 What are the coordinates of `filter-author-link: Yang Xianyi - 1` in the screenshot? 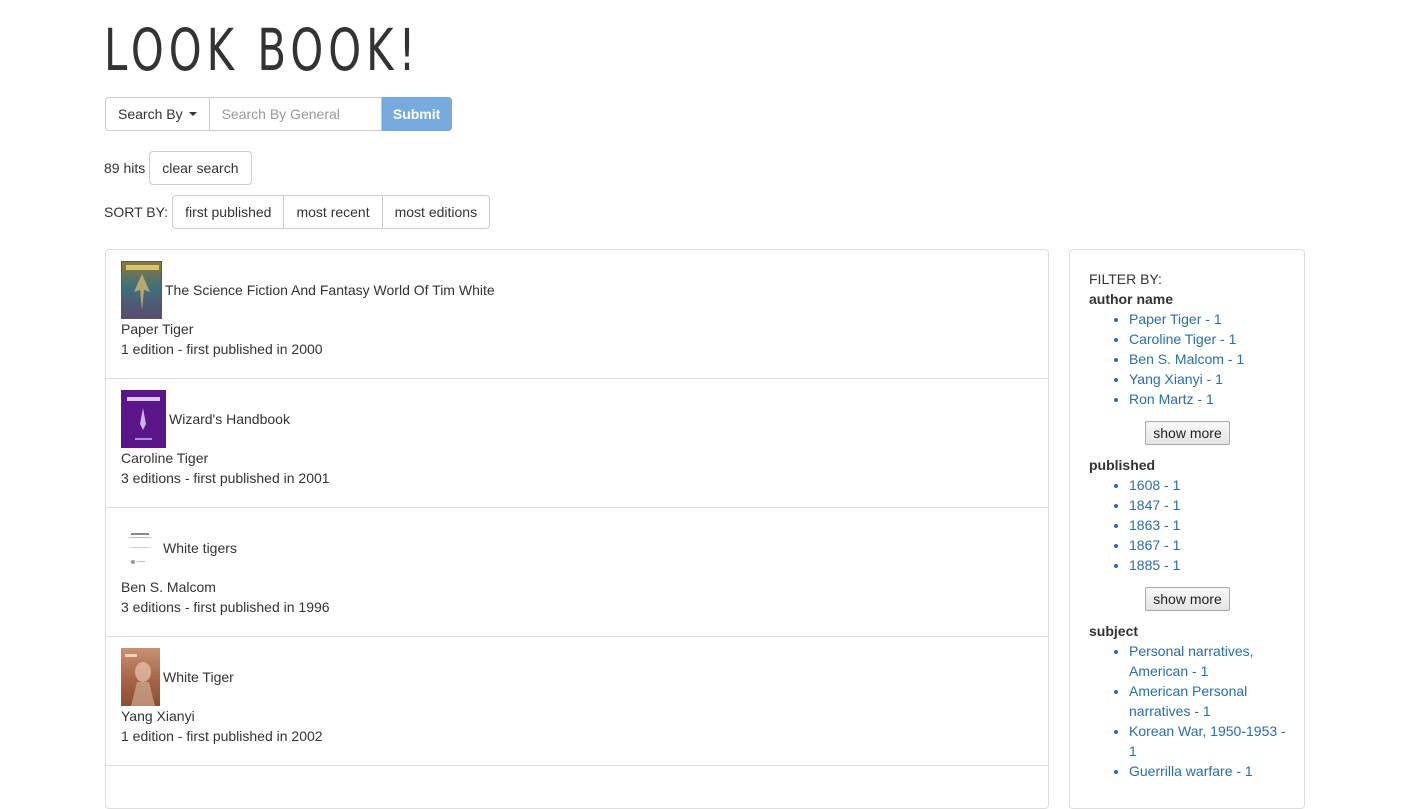 It's located at (1176, 379).